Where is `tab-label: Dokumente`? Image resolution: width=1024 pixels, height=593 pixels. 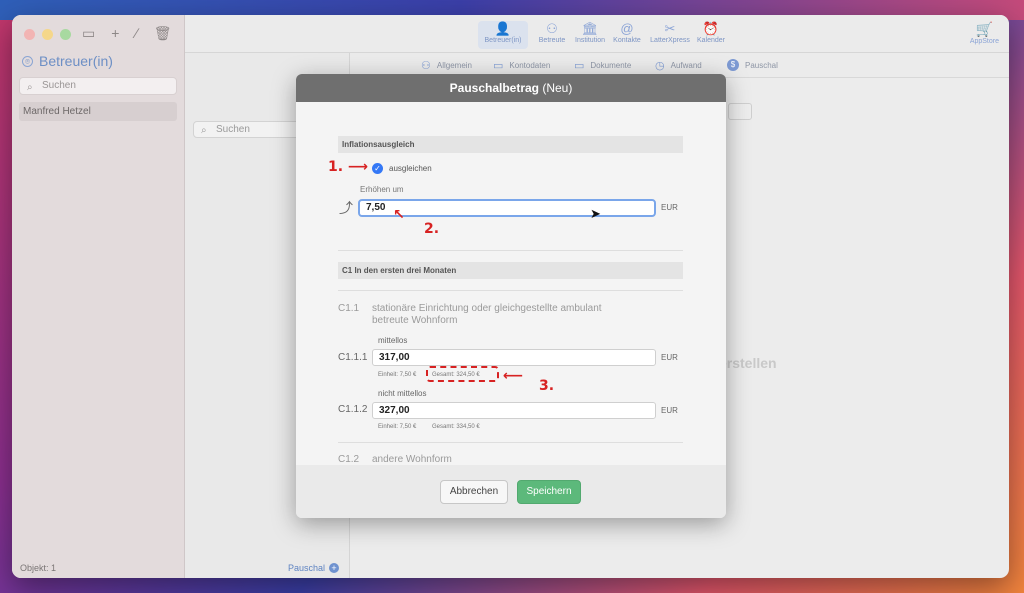
tab-label: Dokumente is located at coordinates (611, 65).